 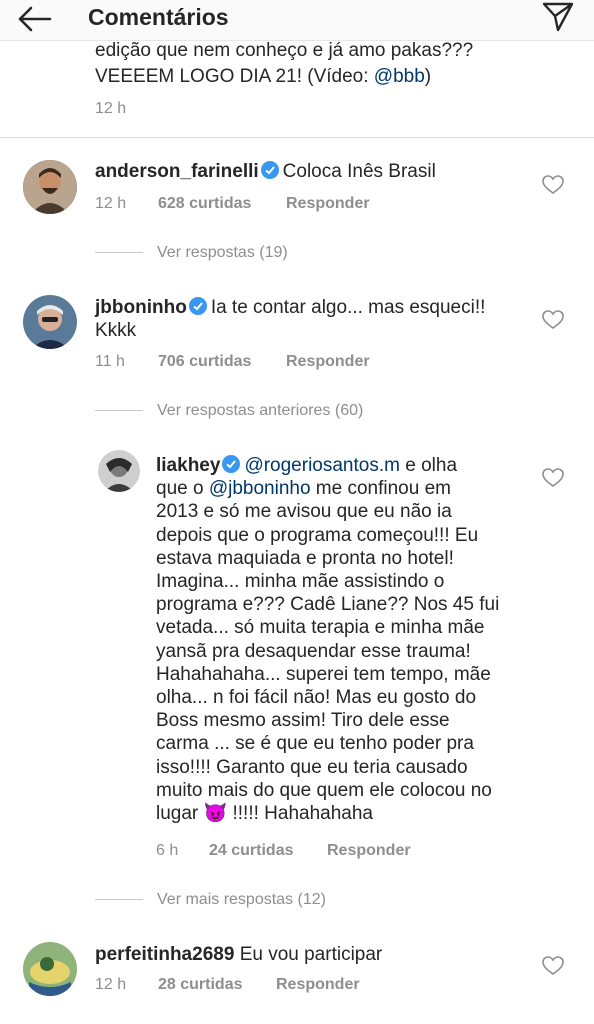 What do you see at coordinates (188, 465) in the screenshot?
I see `comment-username: liakhey` at bounding box center [188, 465].